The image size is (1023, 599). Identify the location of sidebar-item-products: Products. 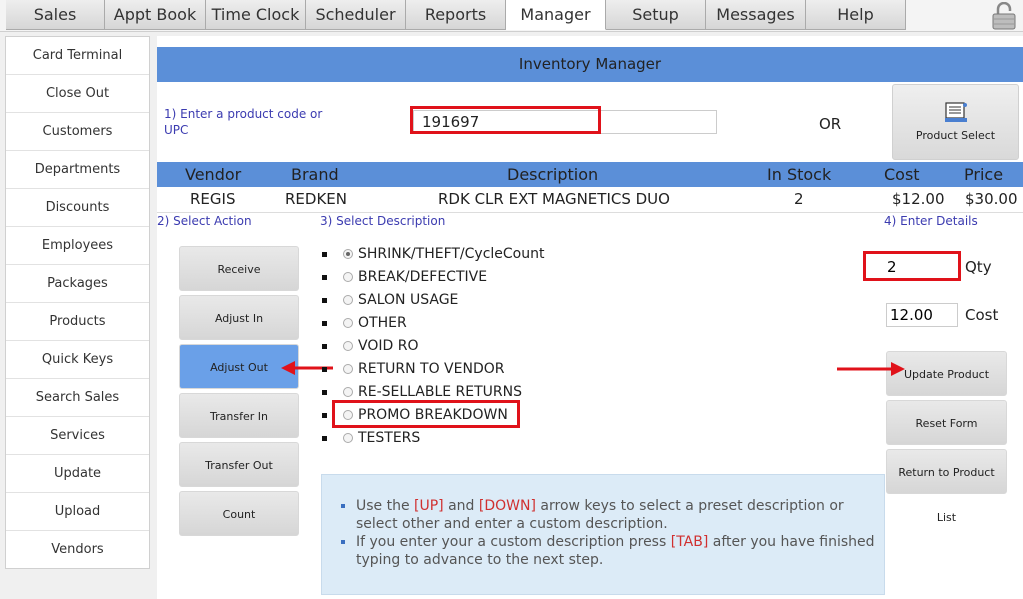
(77, 322).